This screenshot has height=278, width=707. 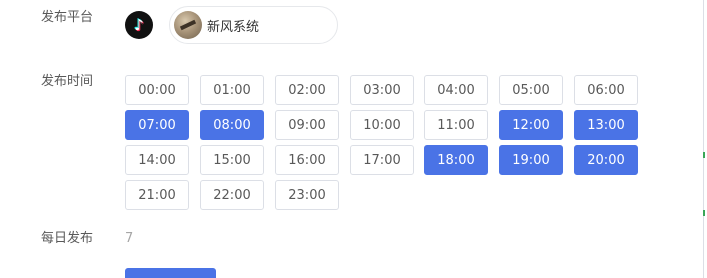 I want to click on time-slot-button: 23:00, so click(x=307, y=195).